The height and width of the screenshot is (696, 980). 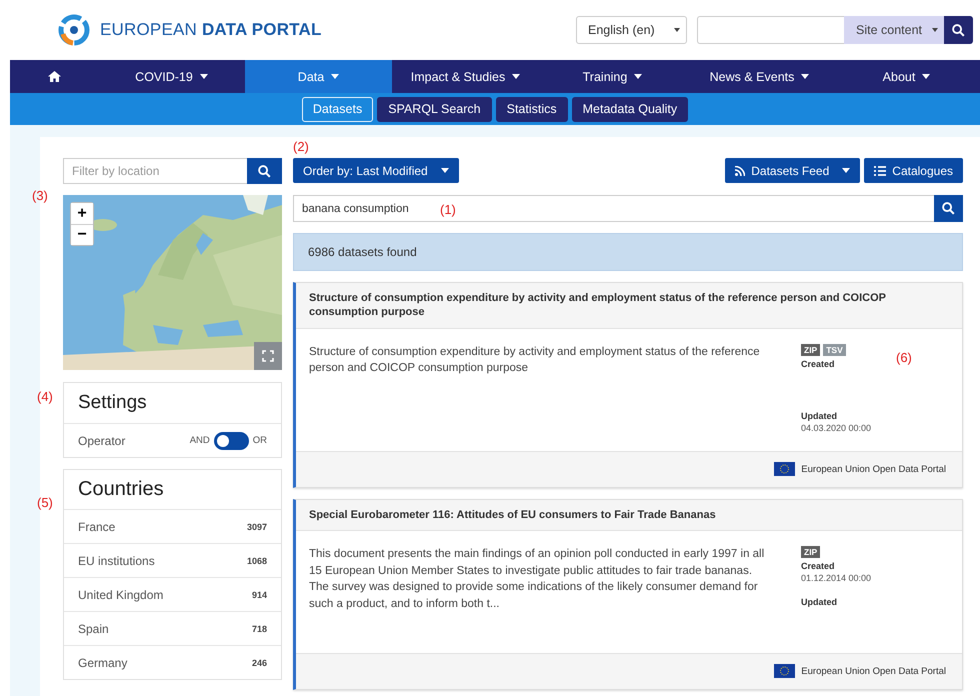 What do you see at coordinates (465, 76) in the screenshot?
I see `nav-menu-item: Impact & Studies` at bounding box center [465, 76].